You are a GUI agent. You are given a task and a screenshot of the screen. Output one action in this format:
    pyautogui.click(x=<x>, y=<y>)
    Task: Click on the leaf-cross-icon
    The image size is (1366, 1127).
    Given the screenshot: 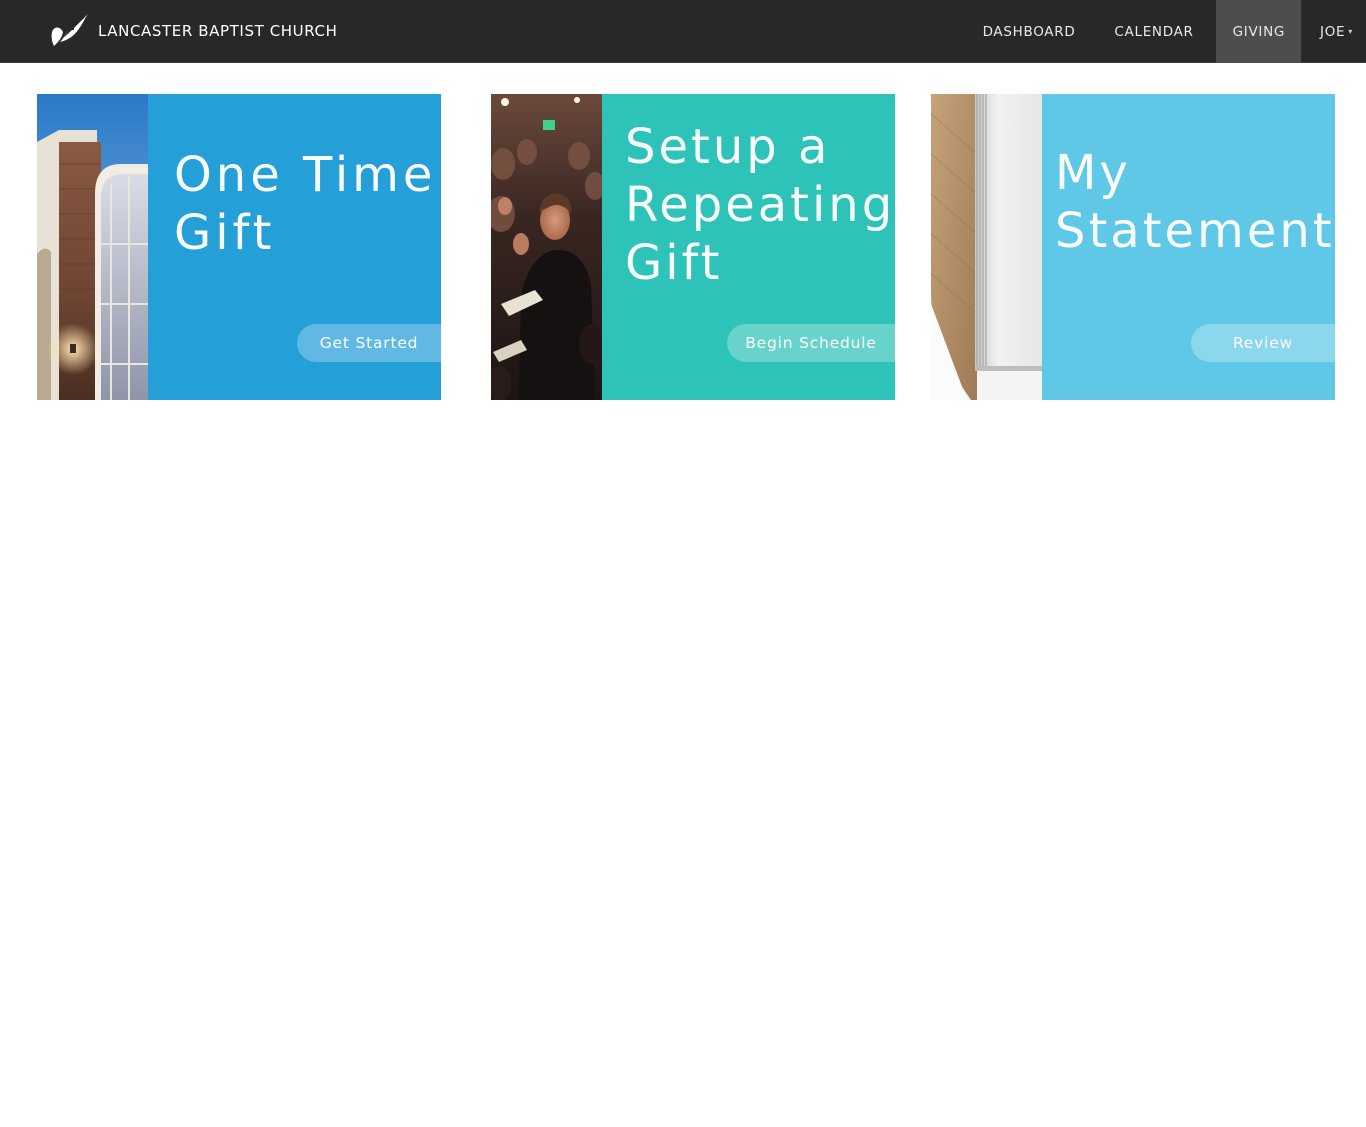 What is the action you would take?
    pyautogui.click(x=69, y=31)
    